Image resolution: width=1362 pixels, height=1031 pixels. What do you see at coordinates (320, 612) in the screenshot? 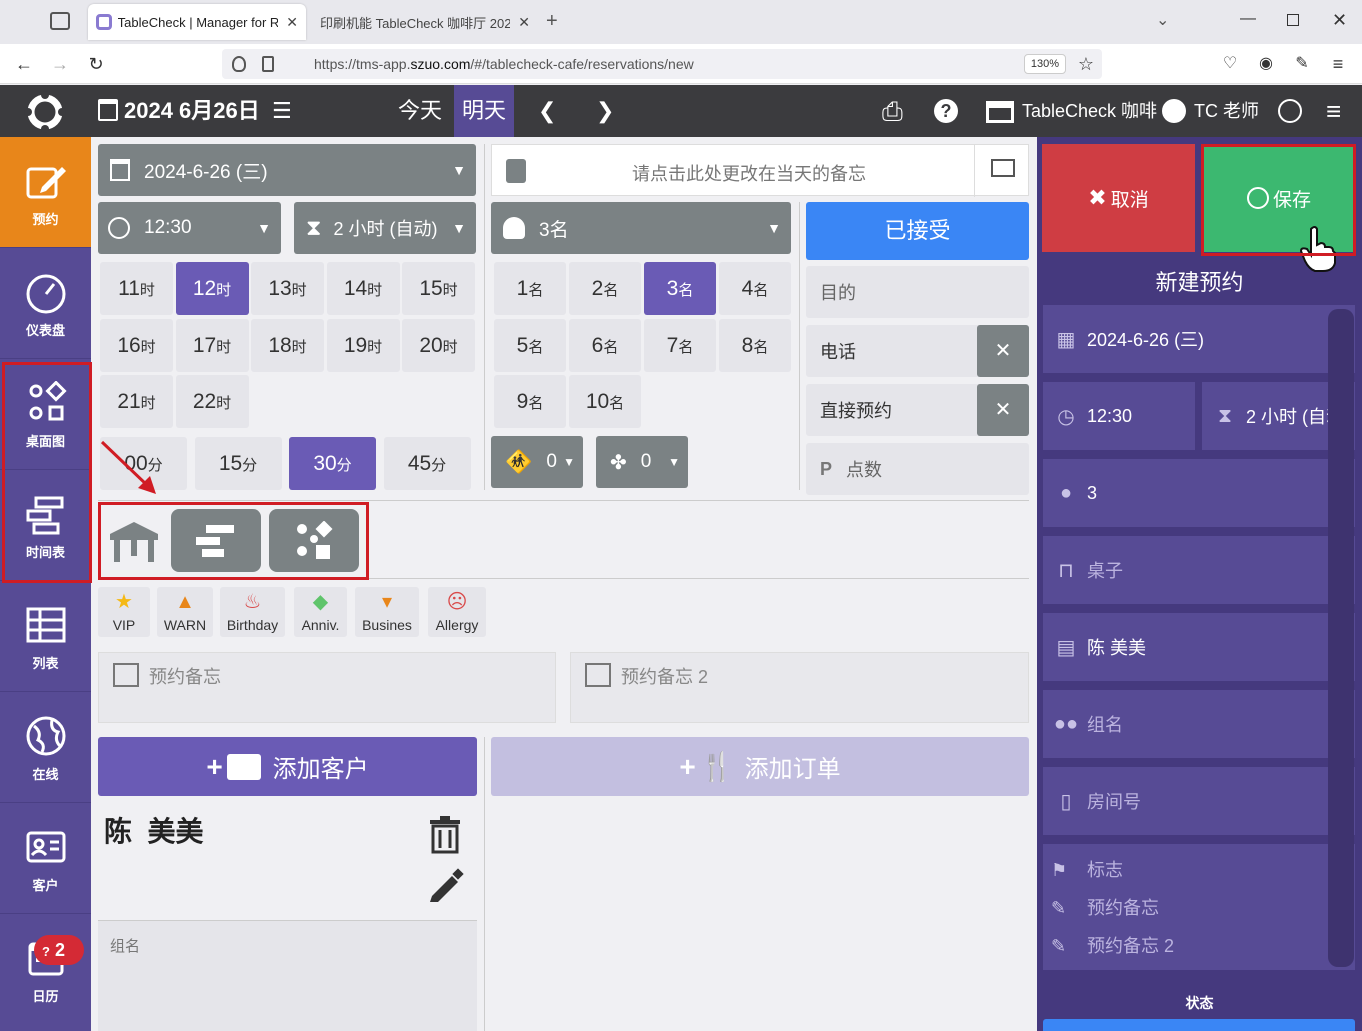
I see `tag-anniversary: ◆ Anniv.` at bounding box center [320, 612].